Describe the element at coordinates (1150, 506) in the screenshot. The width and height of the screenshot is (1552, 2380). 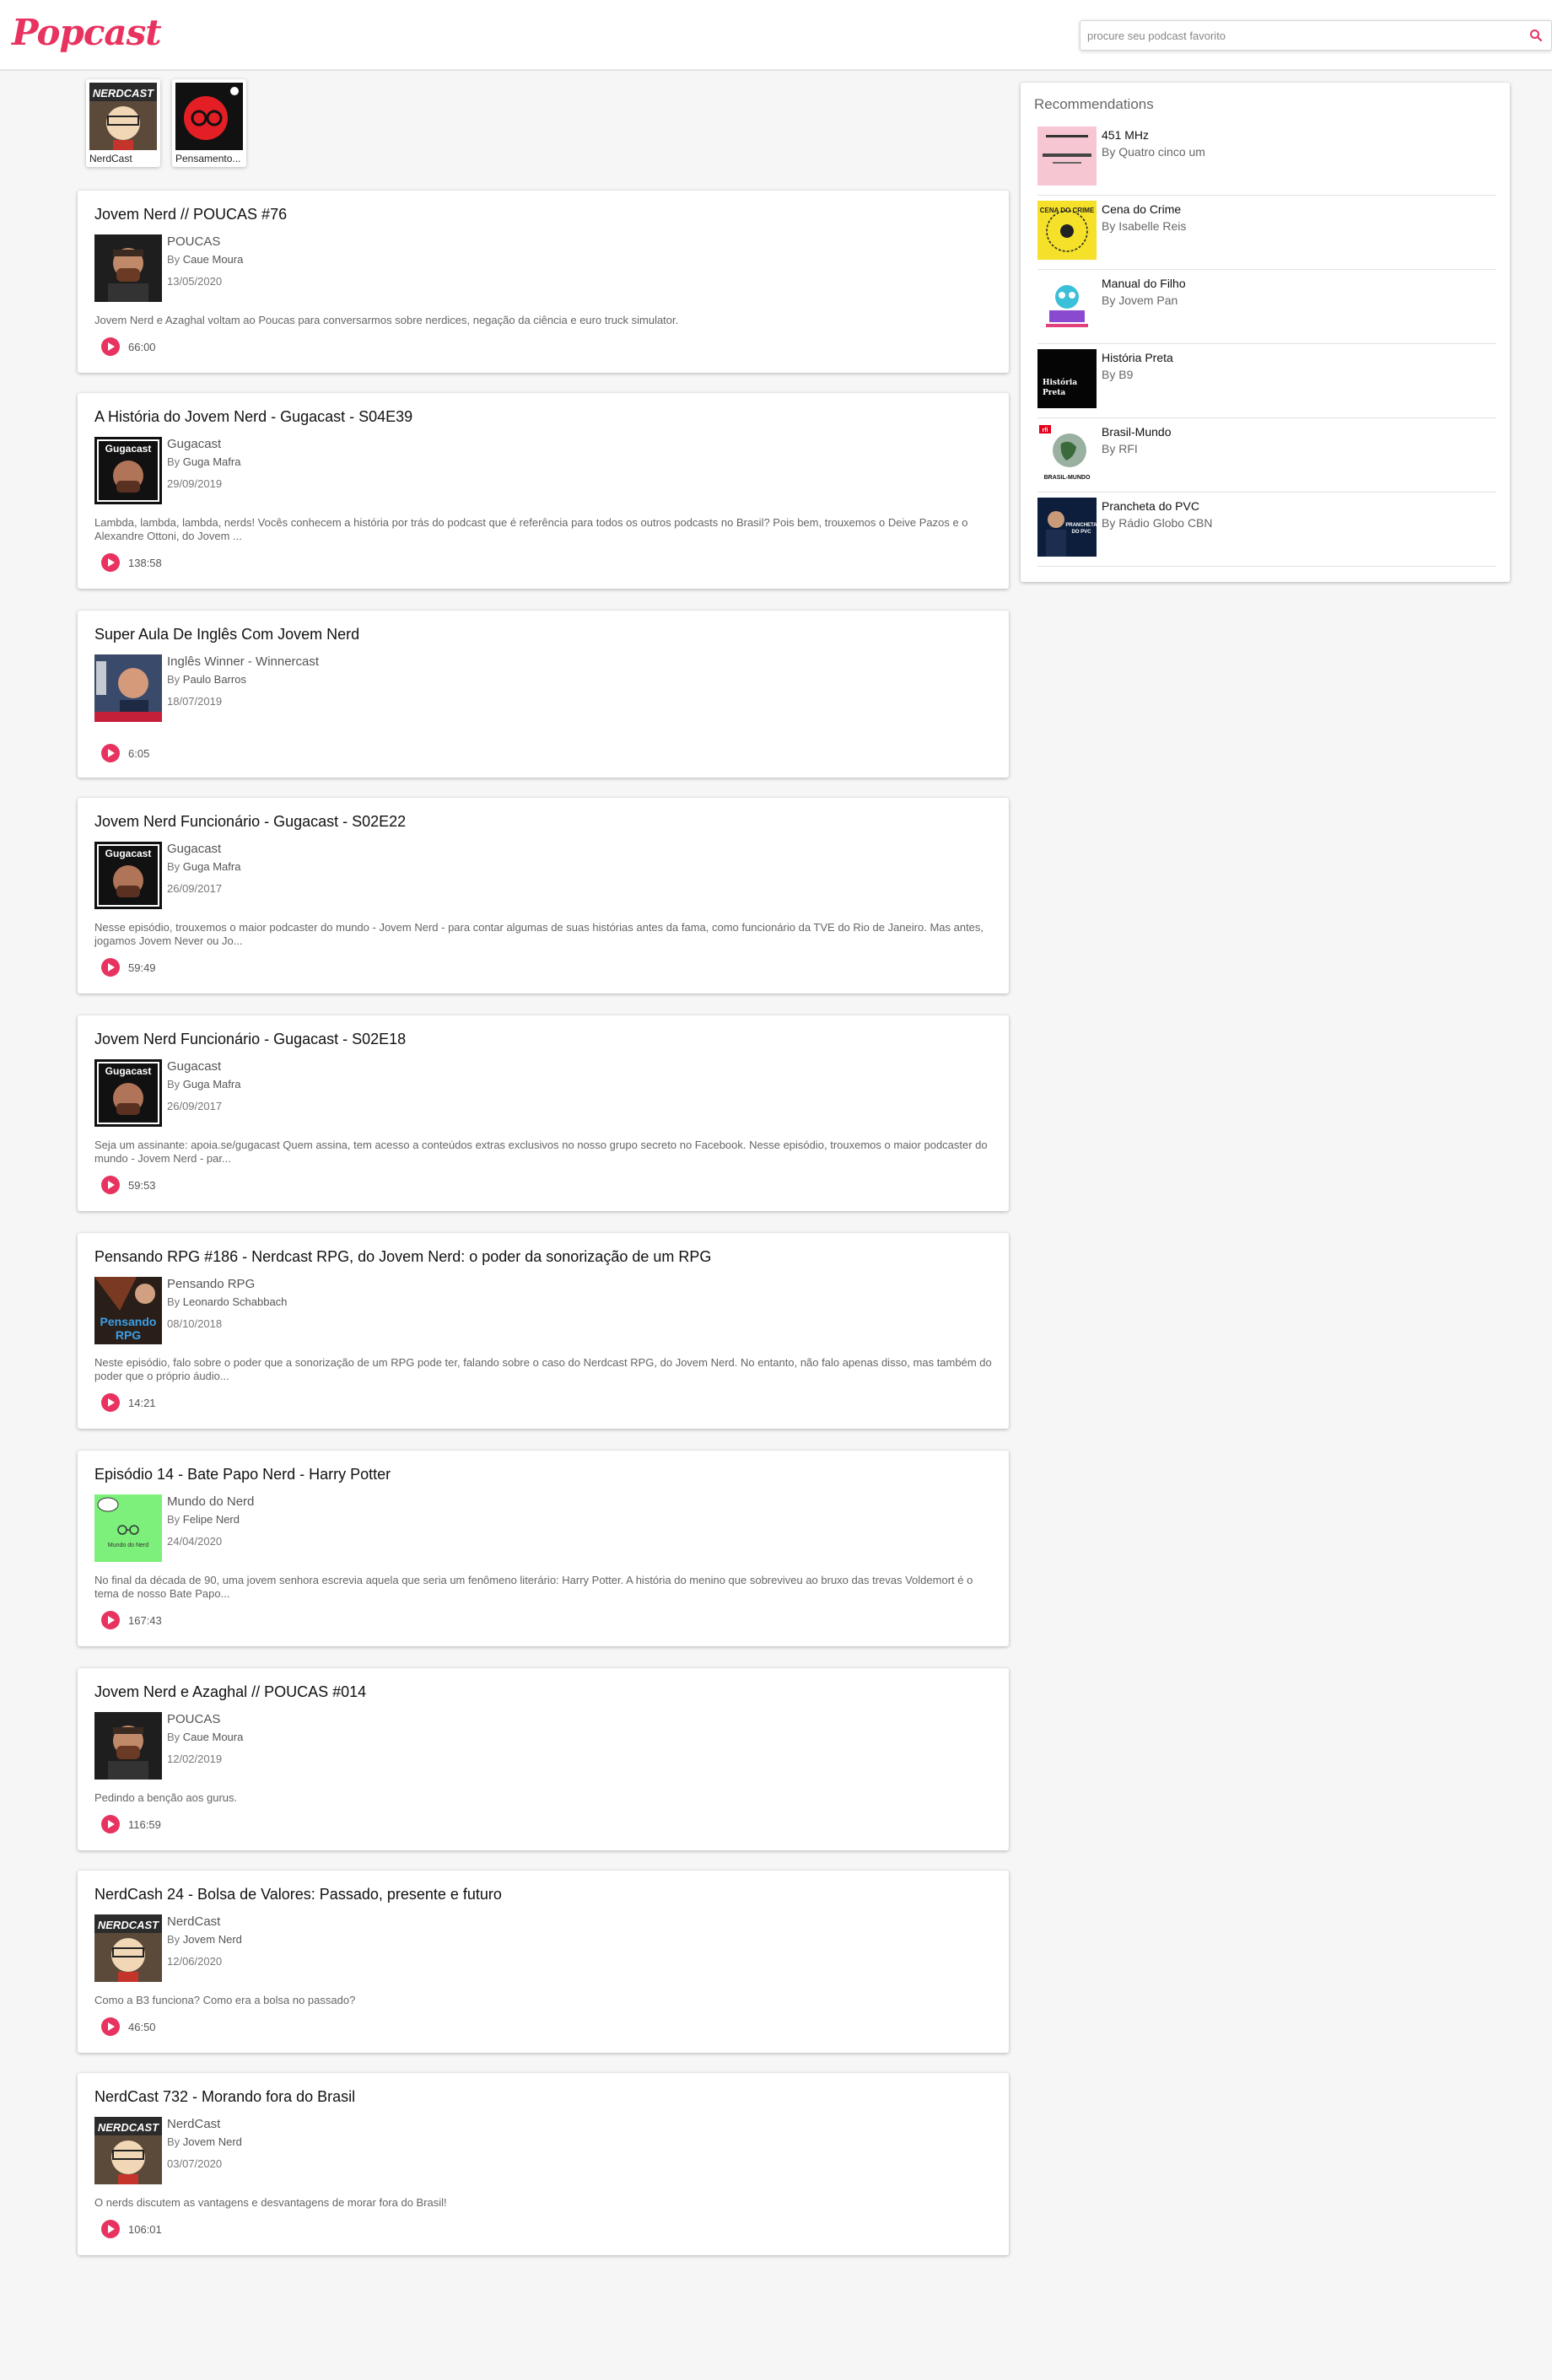
I see `recommendation-name: Prancheta do PVC` at that location.